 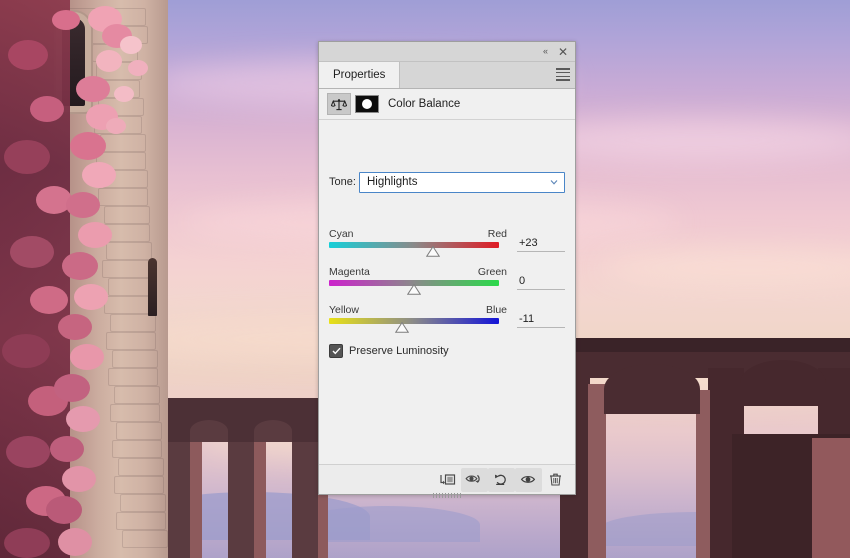 I want to click on clip-to-layer-icon, so click(x=448, y=479).